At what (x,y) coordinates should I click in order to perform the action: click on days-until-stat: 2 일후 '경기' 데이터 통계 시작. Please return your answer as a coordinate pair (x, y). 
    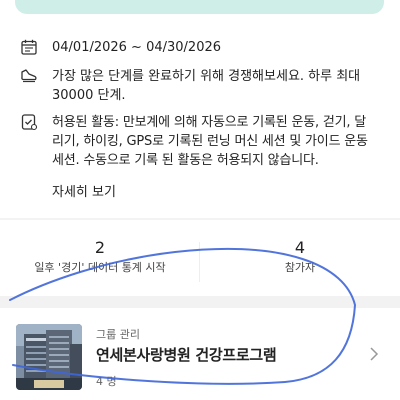
    Looking at the image, I should click on (100, 256).